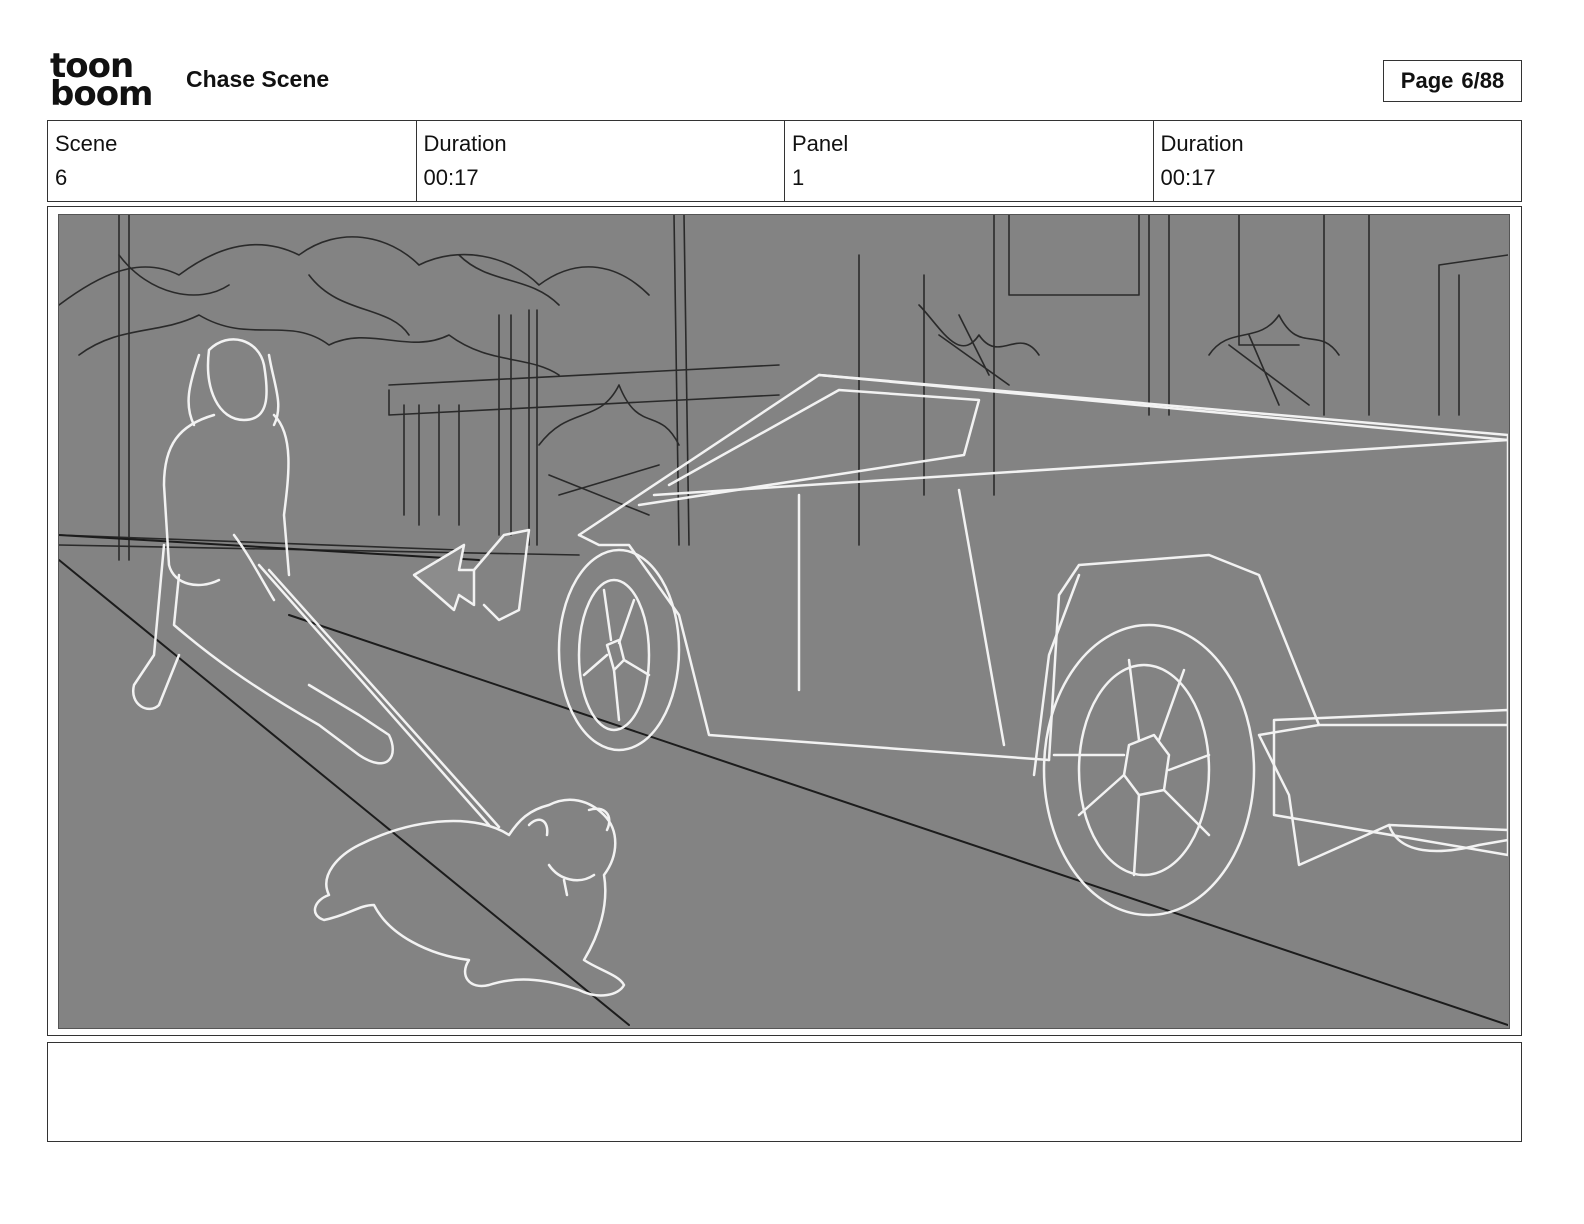  I want to click on panel-value: 1, so click(798, 177).